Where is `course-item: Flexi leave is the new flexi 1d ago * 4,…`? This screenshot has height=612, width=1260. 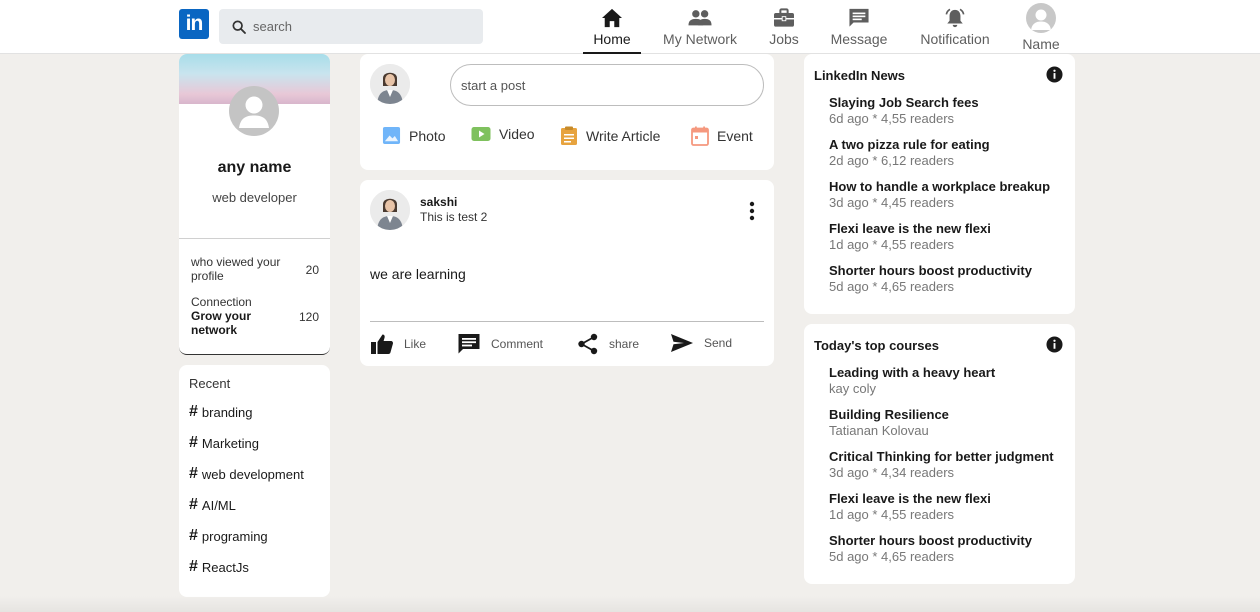
course-item: Flexi leave is the new flexi 1d ago * 4,… is located at coordinates (951, 506).